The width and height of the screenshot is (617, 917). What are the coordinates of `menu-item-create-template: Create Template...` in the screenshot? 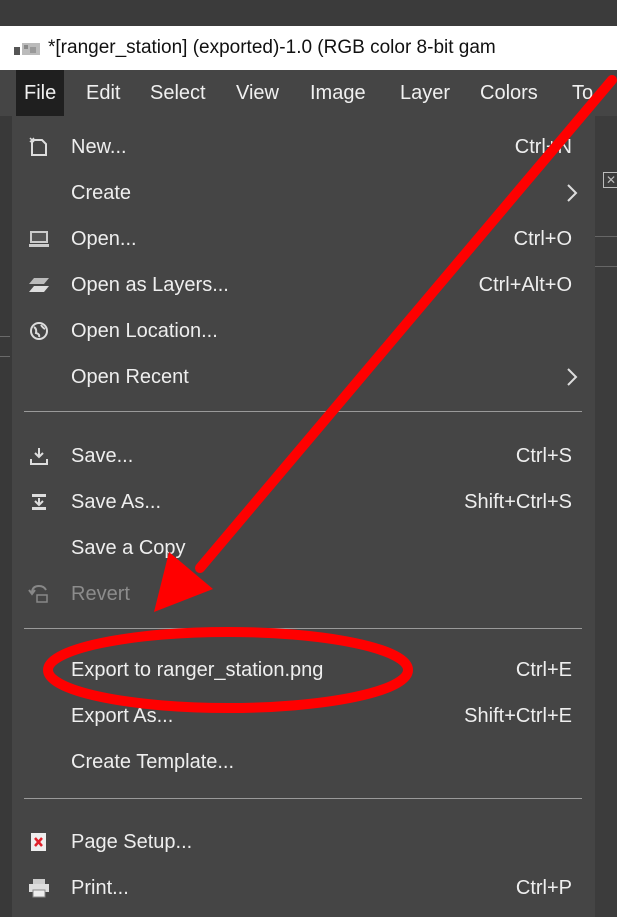 It's located at (303, 762).